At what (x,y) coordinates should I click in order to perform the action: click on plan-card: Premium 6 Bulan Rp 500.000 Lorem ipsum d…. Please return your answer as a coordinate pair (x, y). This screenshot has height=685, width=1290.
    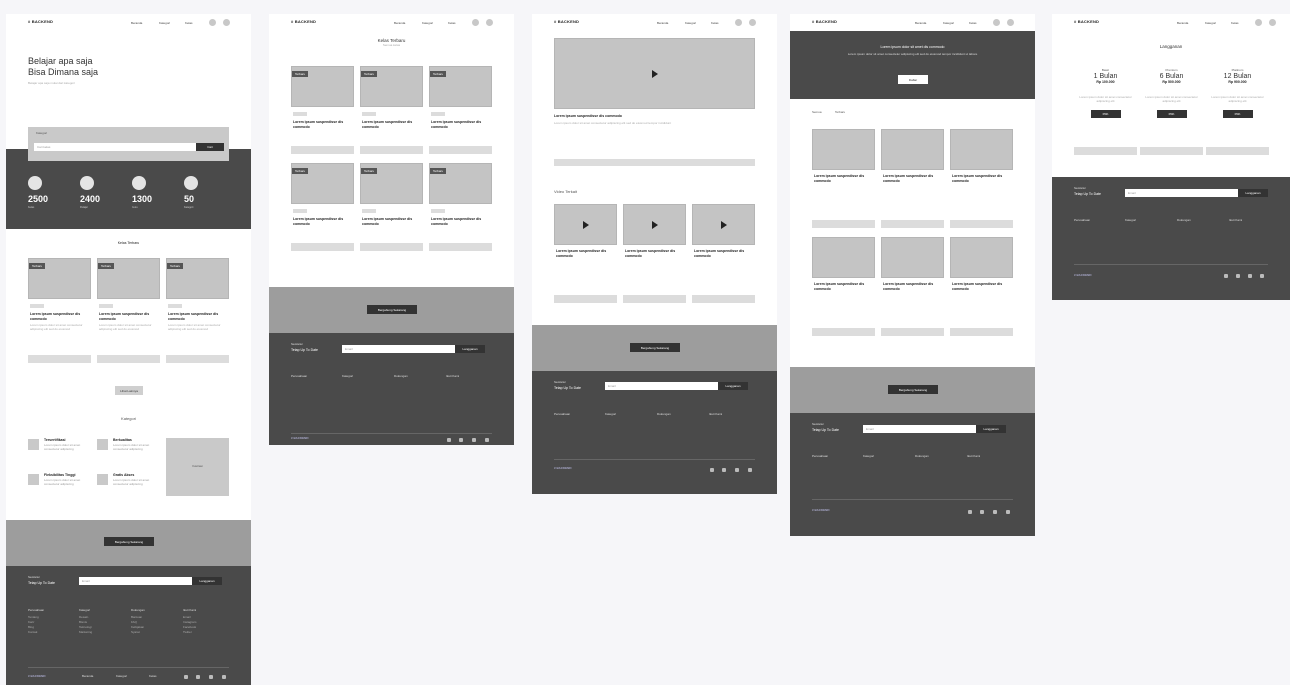
    Looking at the image, I should click on (1171, 113).